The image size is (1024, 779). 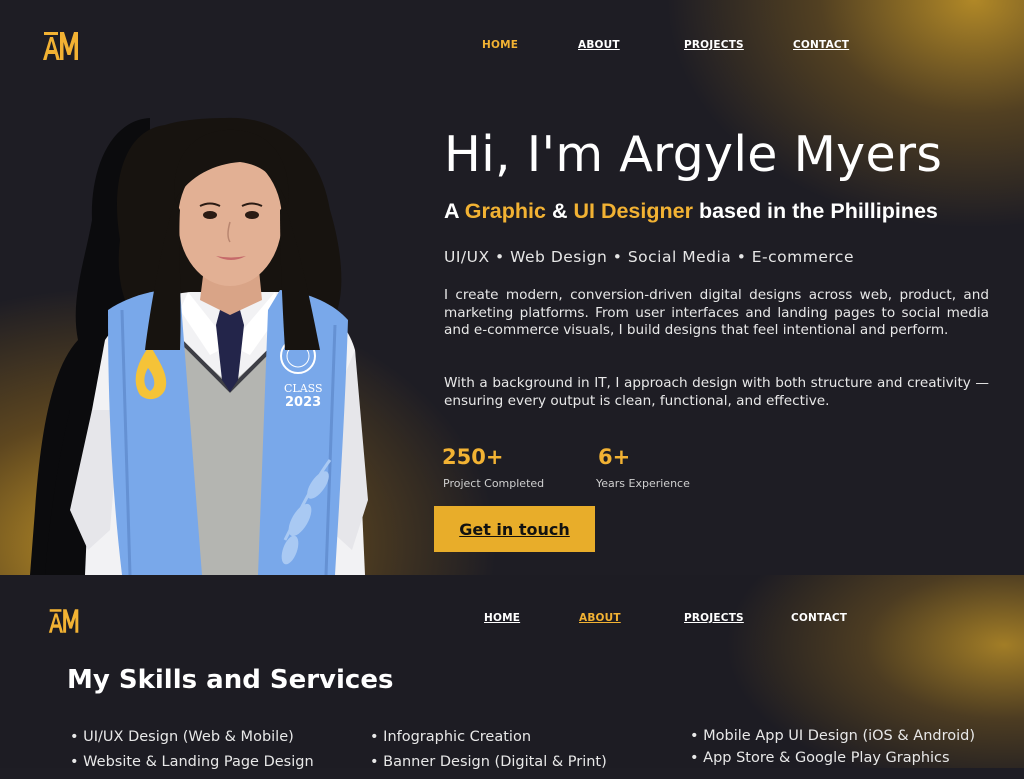 I want to click on skill-item: • Banner Design (Digital & Print), so click(x=488, y=762).